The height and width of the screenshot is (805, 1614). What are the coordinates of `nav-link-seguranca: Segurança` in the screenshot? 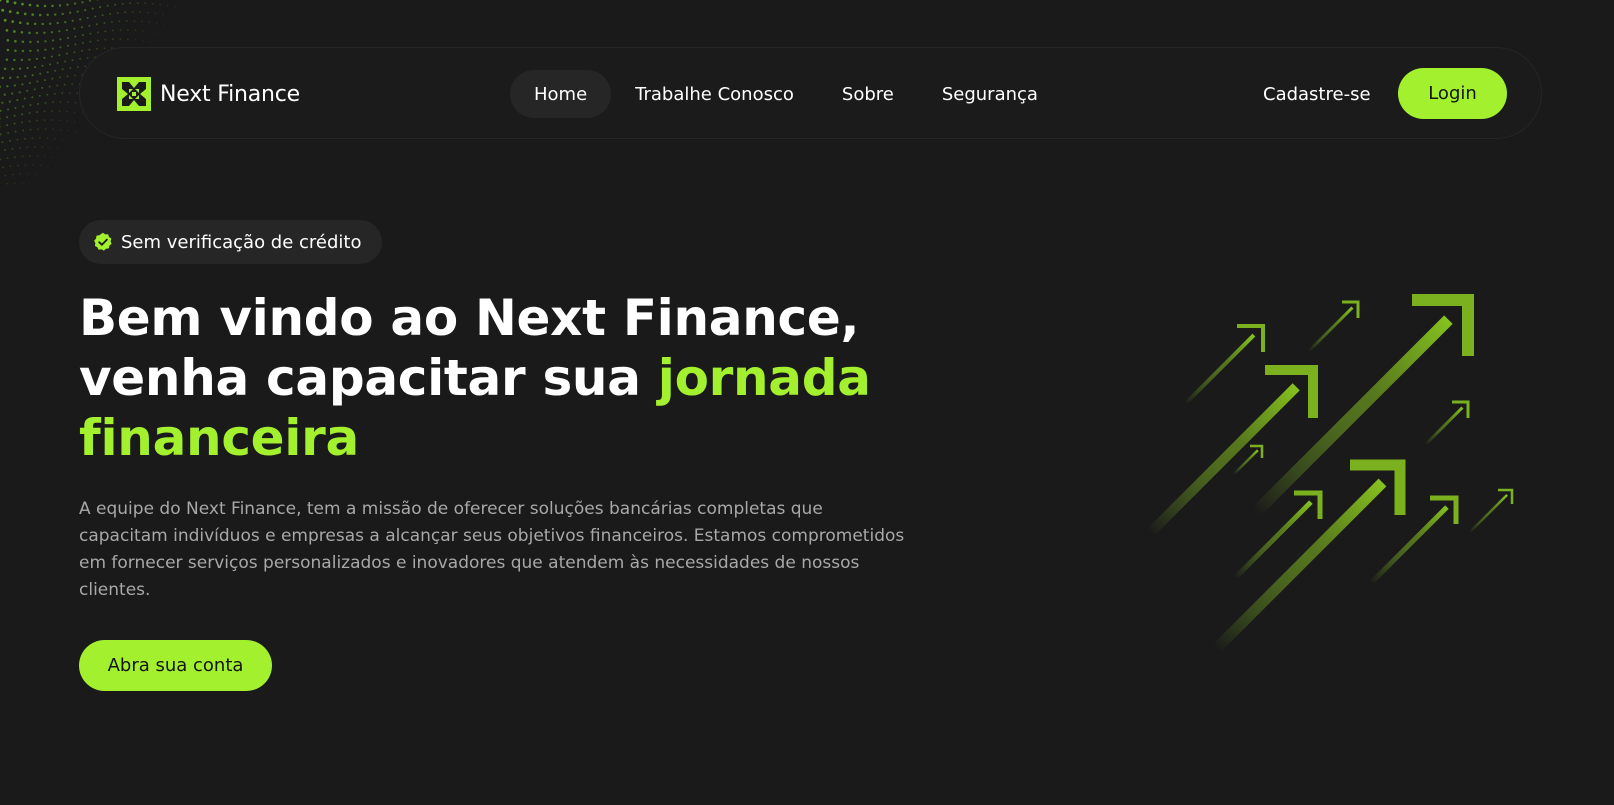 It's located at (990, 94).